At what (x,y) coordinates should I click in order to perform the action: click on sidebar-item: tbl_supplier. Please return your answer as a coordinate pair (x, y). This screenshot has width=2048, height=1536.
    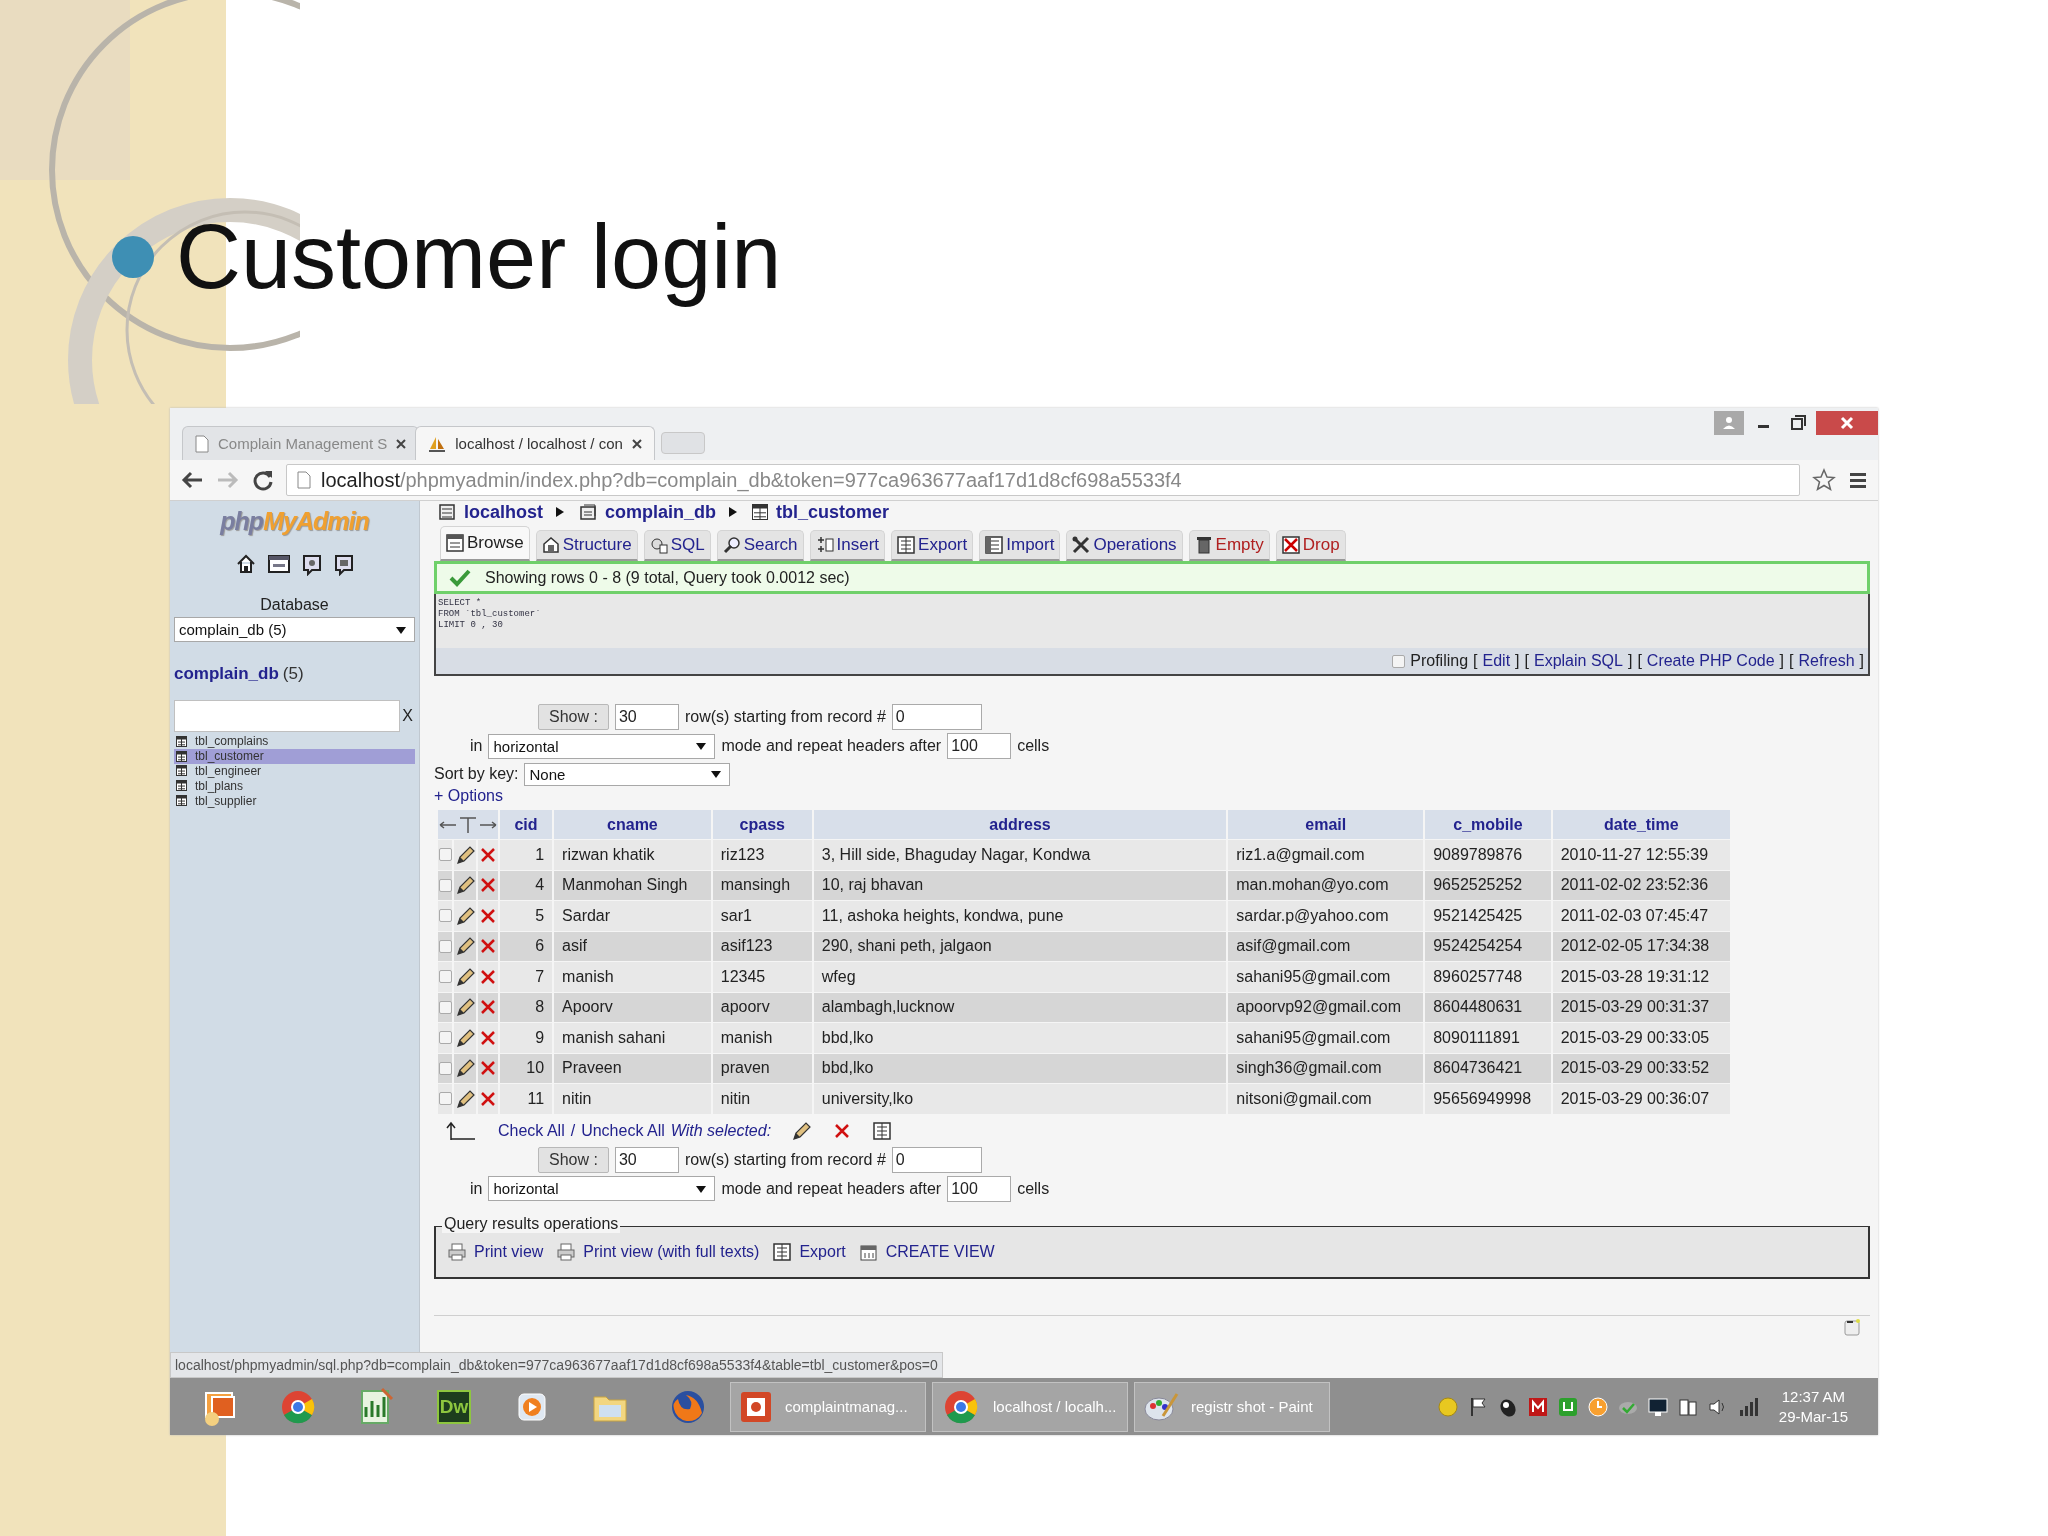
    Looking at the image, I should click on (294, 800).